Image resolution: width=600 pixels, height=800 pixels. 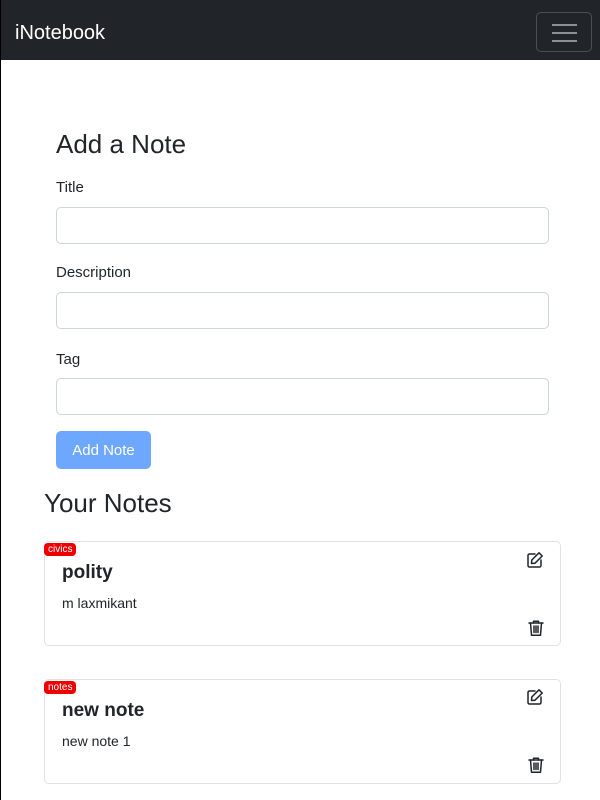 I want to click on note-description: new note 1, so click(x=96, y=741).